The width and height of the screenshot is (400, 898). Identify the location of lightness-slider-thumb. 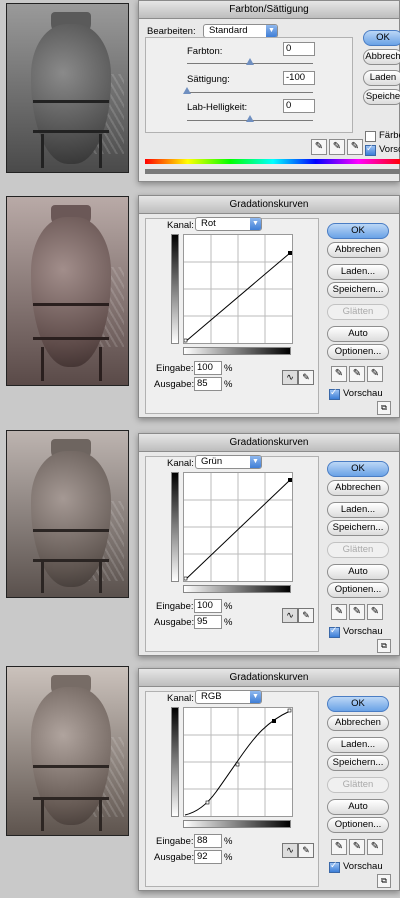
(250, 118).